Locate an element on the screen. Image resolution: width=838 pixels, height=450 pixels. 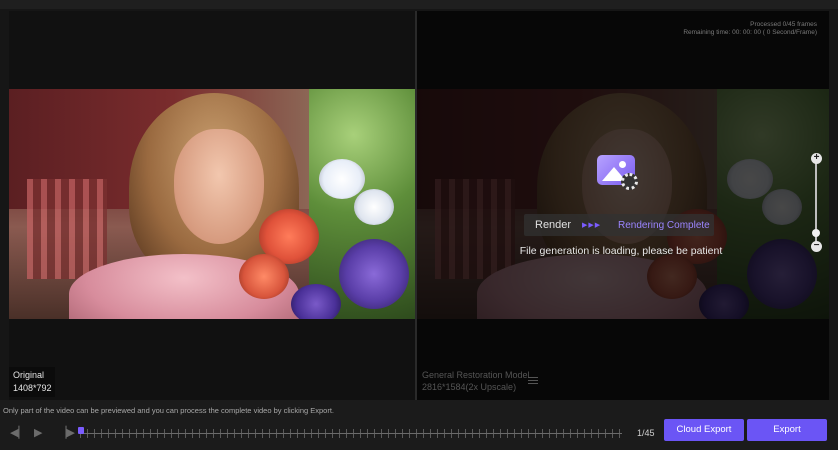
next-frame-icon: ▕▶ is located at coordinates (66, 433).